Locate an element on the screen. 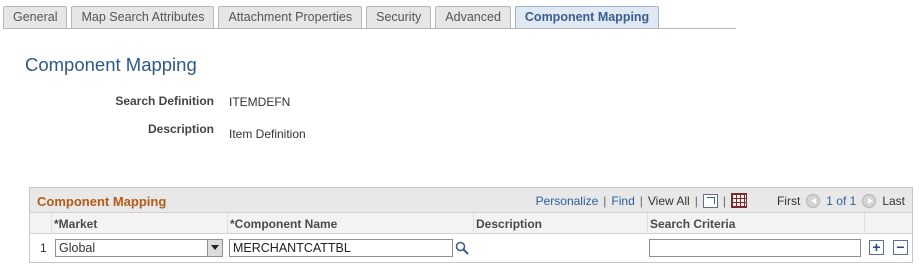  last-link: Last is located at coordinates (893, 201).